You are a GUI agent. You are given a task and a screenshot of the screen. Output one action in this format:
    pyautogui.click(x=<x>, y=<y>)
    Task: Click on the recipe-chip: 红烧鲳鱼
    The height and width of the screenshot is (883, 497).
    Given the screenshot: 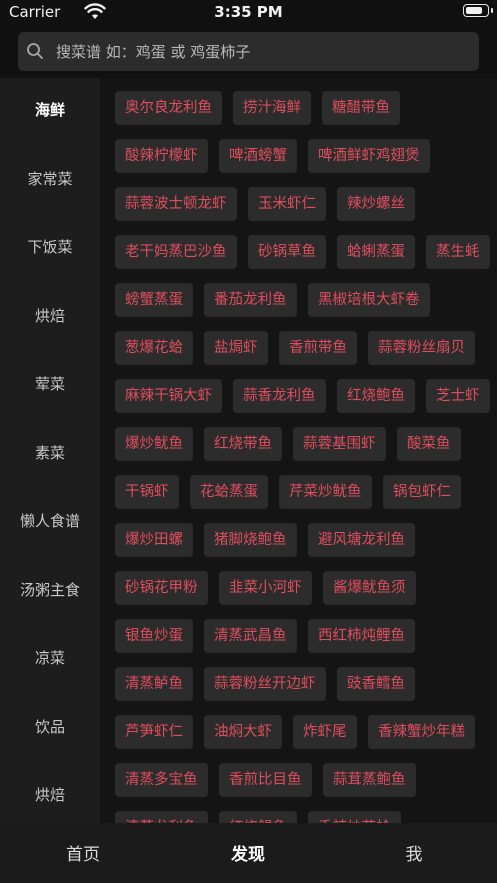 What is the action you would take?
    pyautogui.click(x=258, y=817)
    